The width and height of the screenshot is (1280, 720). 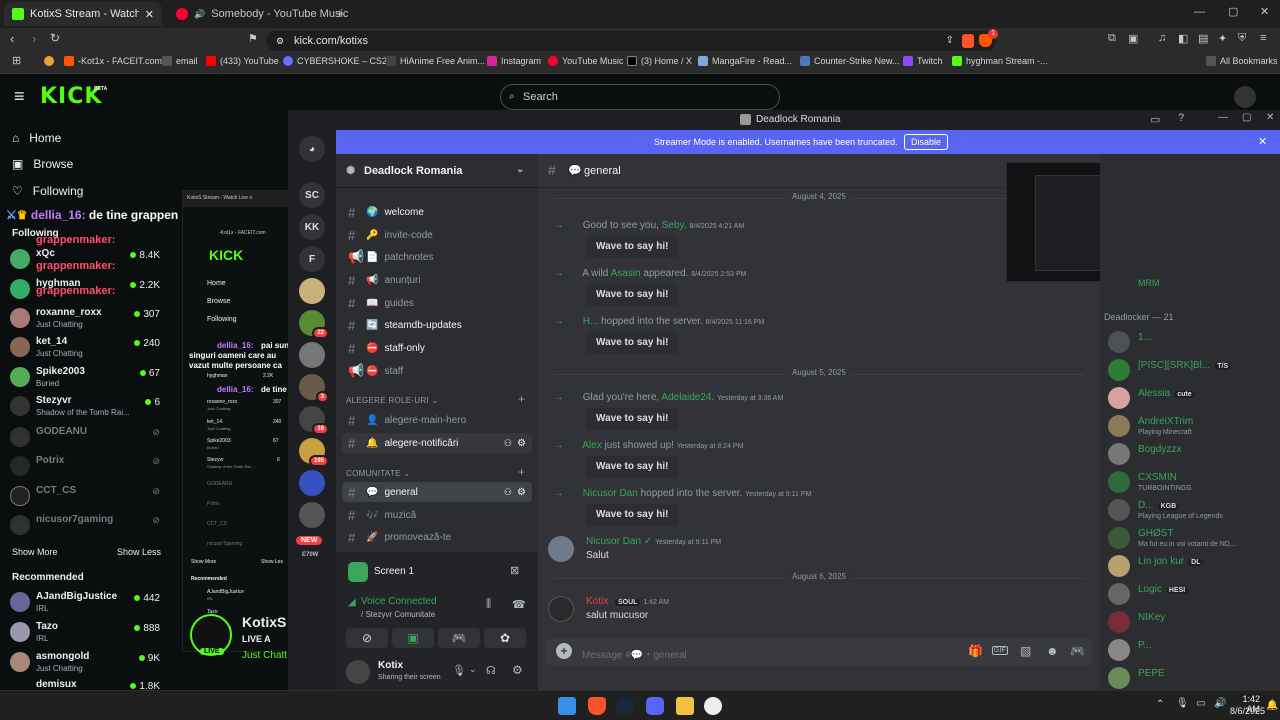 I want to click on member-item: PEPE, so click(x=1193, y=677).